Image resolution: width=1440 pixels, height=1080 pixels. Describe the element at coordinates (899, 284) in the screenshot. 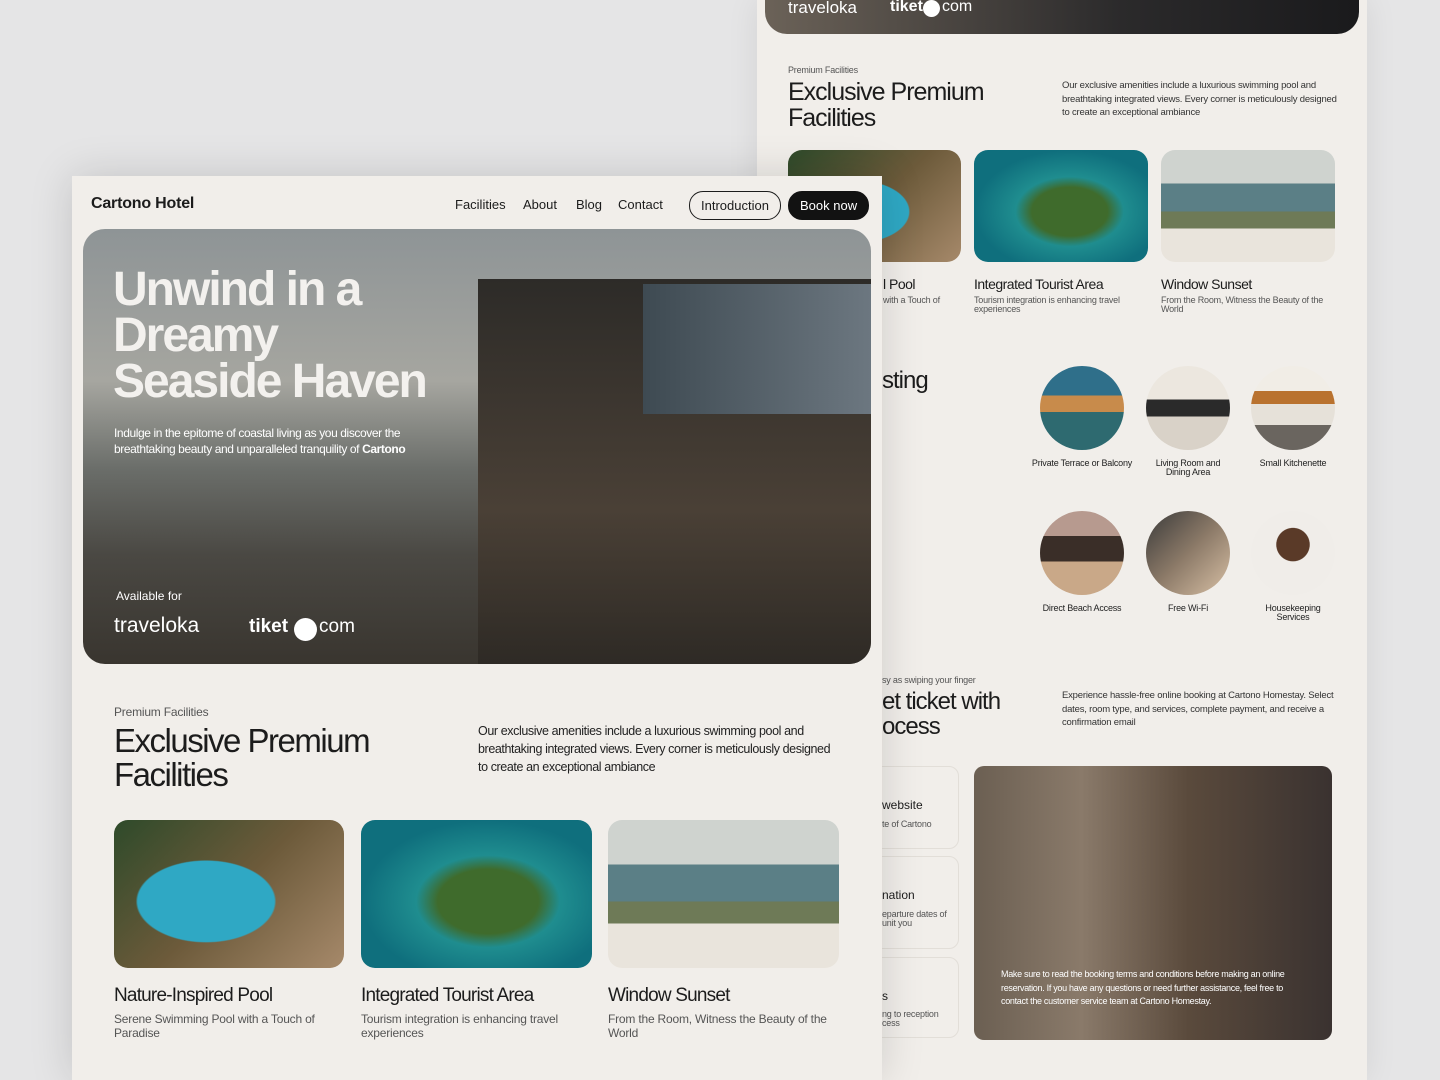

I see `card-title: l Pool` at that location.